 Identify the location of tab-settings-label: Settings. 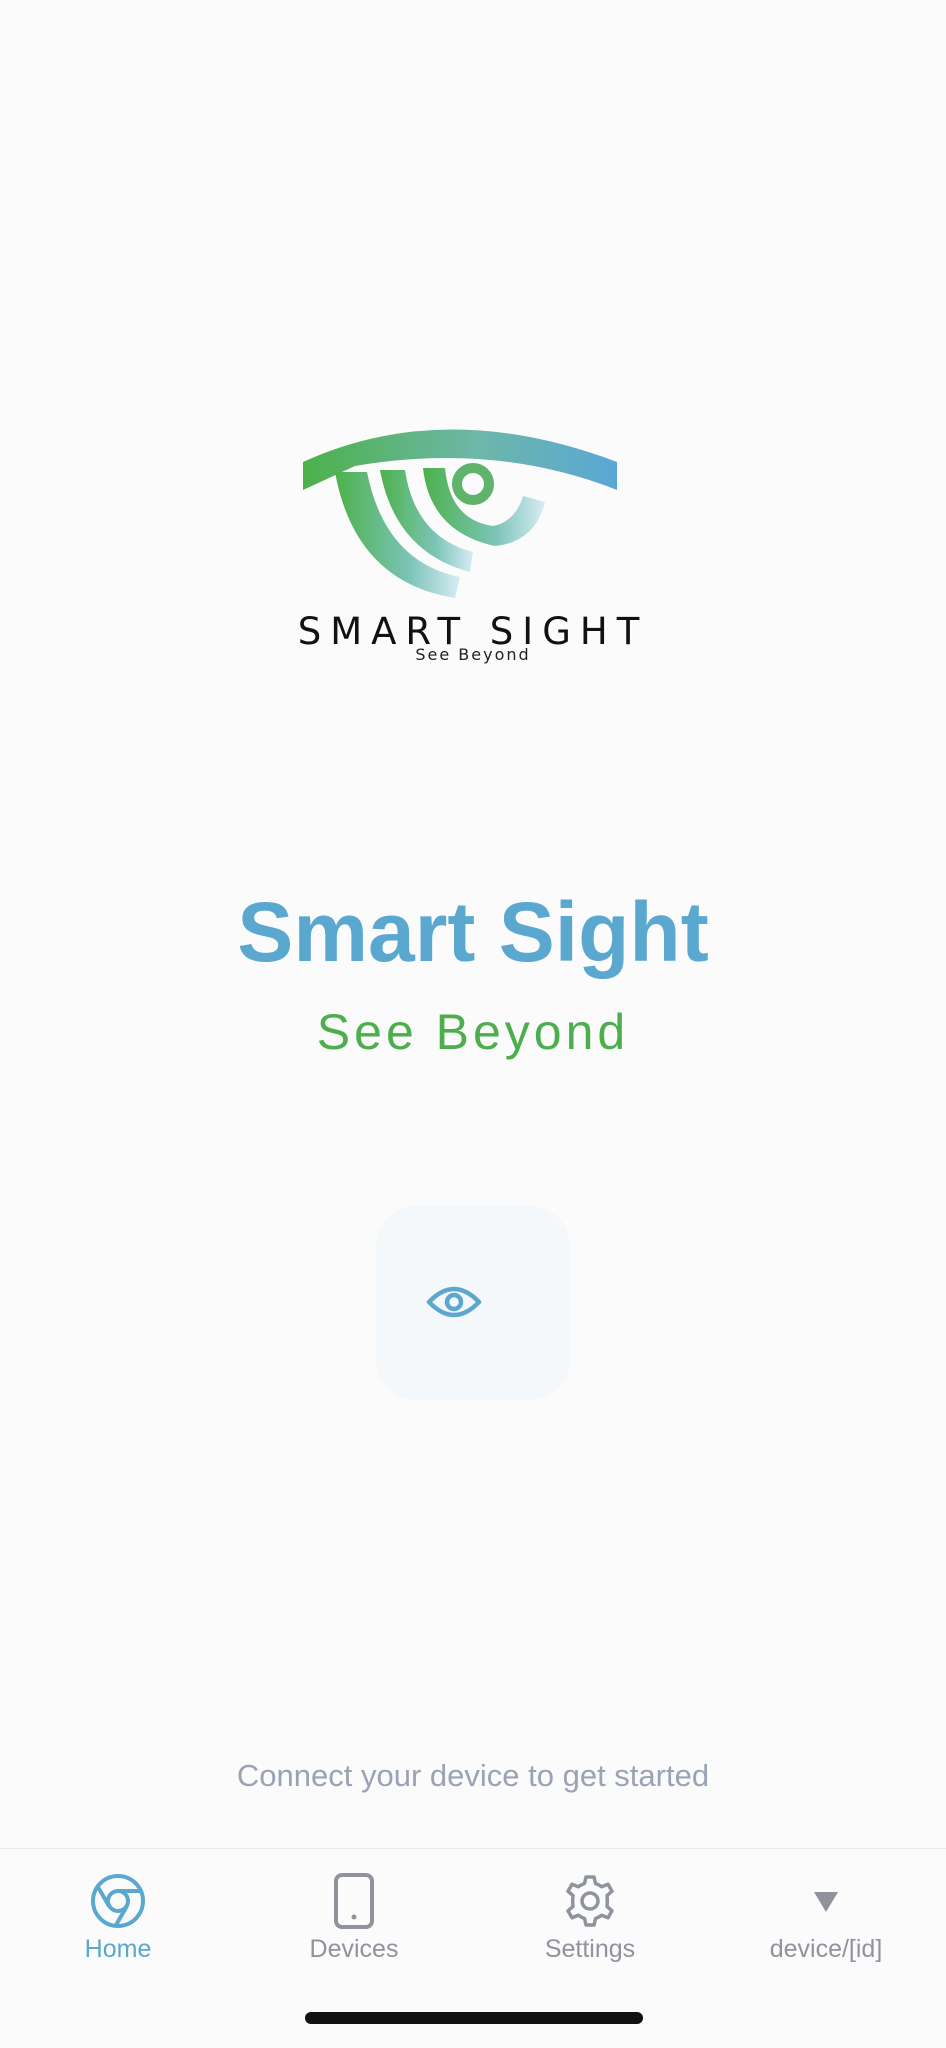
(590, 1949).